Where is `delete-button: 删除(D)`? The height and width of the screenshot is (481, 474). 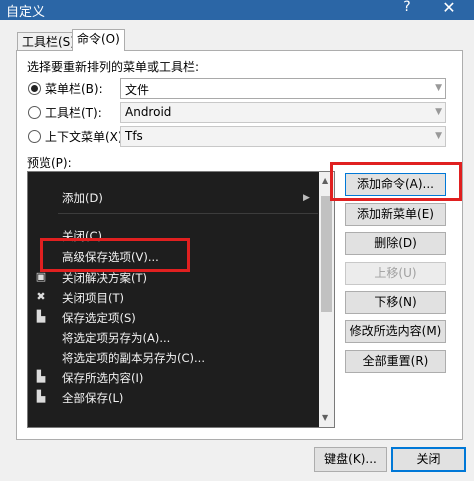
delete-button: 删除(D) is located at coordinates (395, 243).